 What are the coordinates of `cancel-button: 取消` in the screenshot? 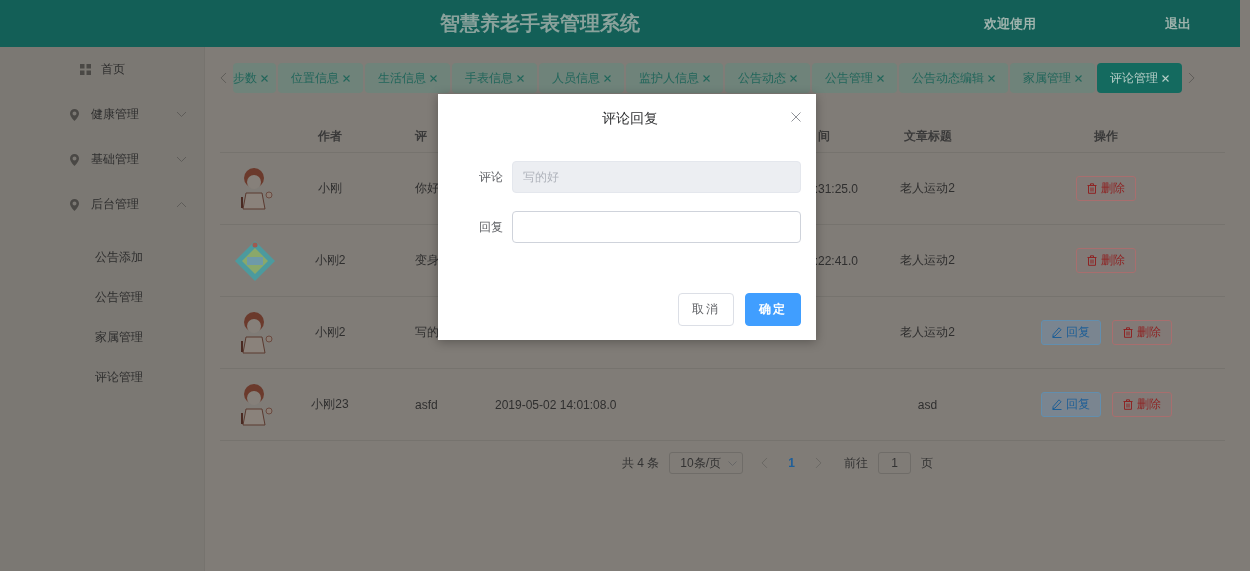 It's located at (706, 309).